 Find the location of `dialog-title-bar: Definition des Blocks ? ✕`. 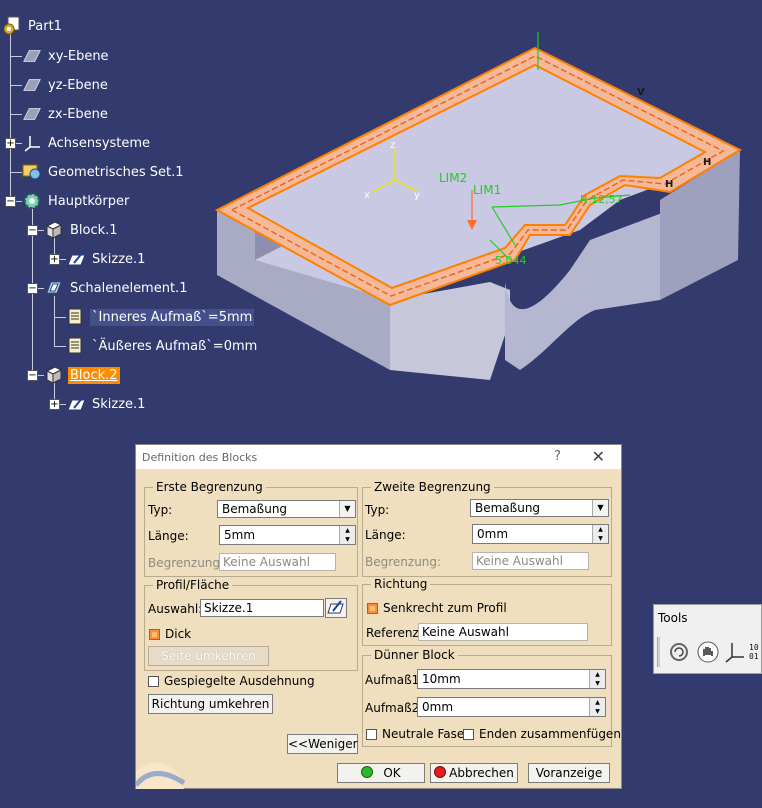

dialog-title-bar: Definition des Blocks ? ✕ is located at coordinates (378, 457).